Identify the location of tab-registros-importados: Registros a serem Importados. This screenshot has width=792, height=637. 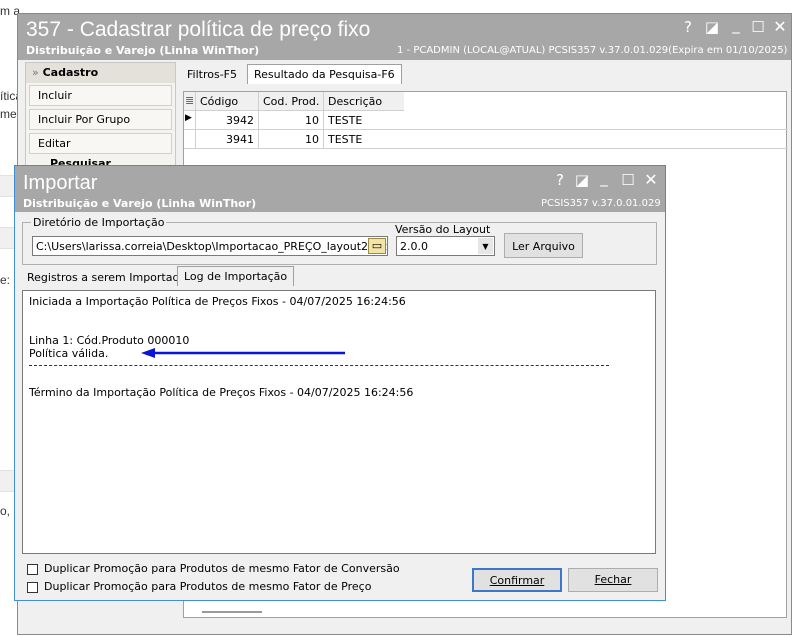
(109, 278).